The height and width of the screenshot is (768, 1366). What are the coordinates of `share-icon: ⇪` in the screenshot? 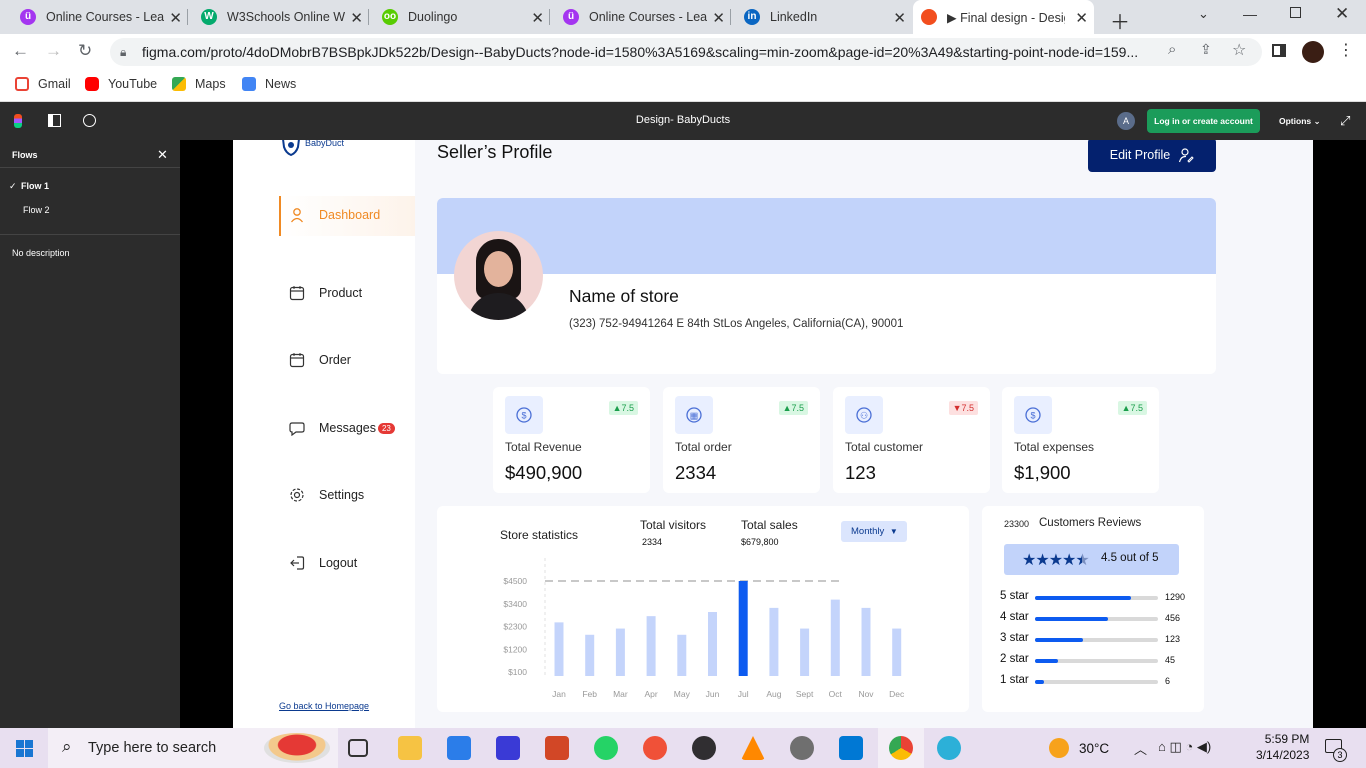 It's located at (1206, 49).